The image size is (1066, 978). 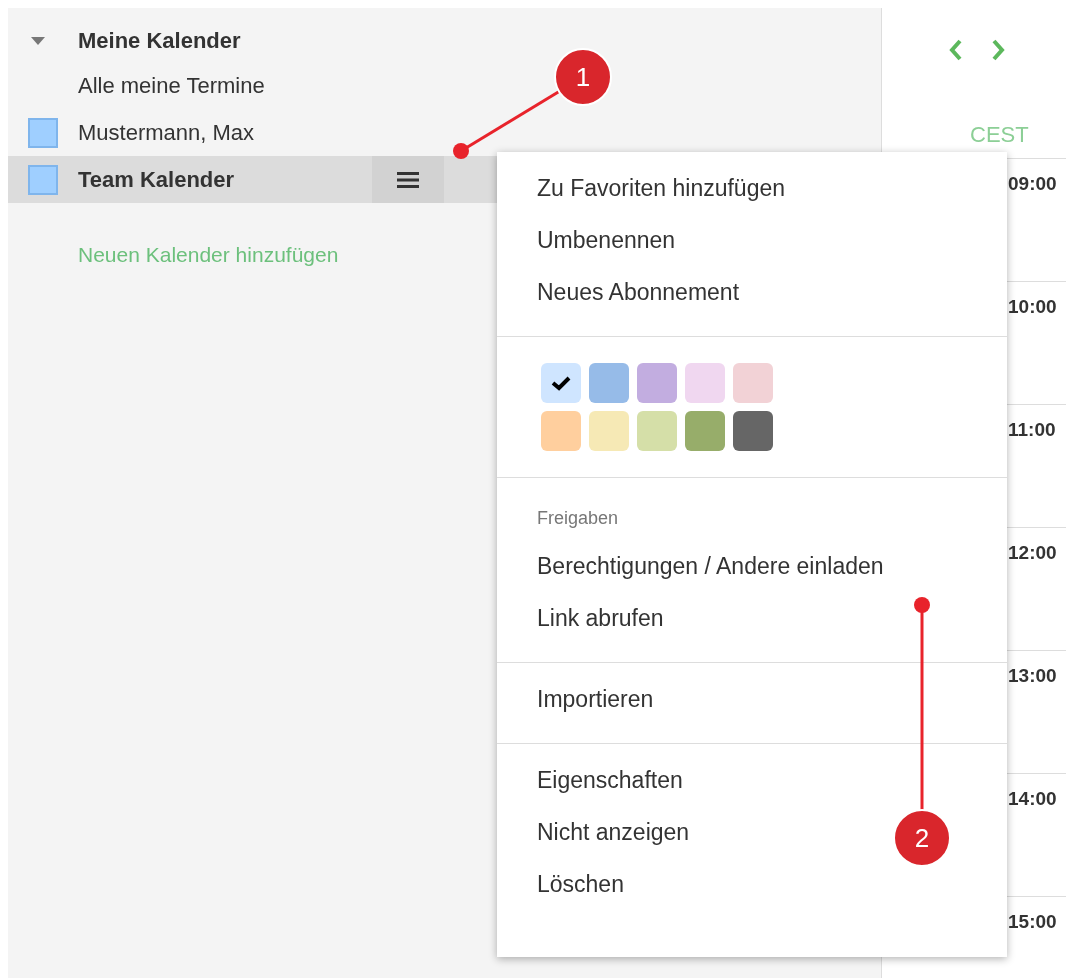 I want to click on menu-item: Berechtigungen / Andere einladen, so click(x=710, y=570).